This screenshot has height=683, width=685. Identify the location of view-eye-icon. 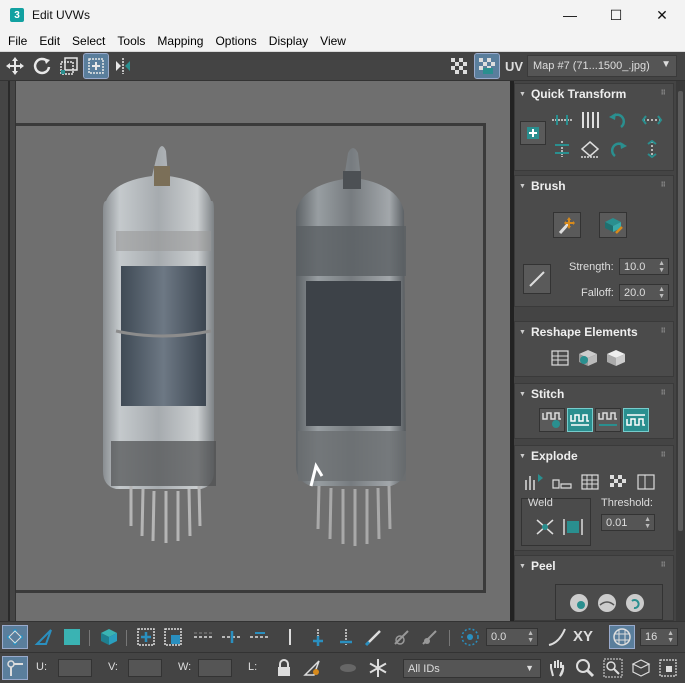
(348, 668).